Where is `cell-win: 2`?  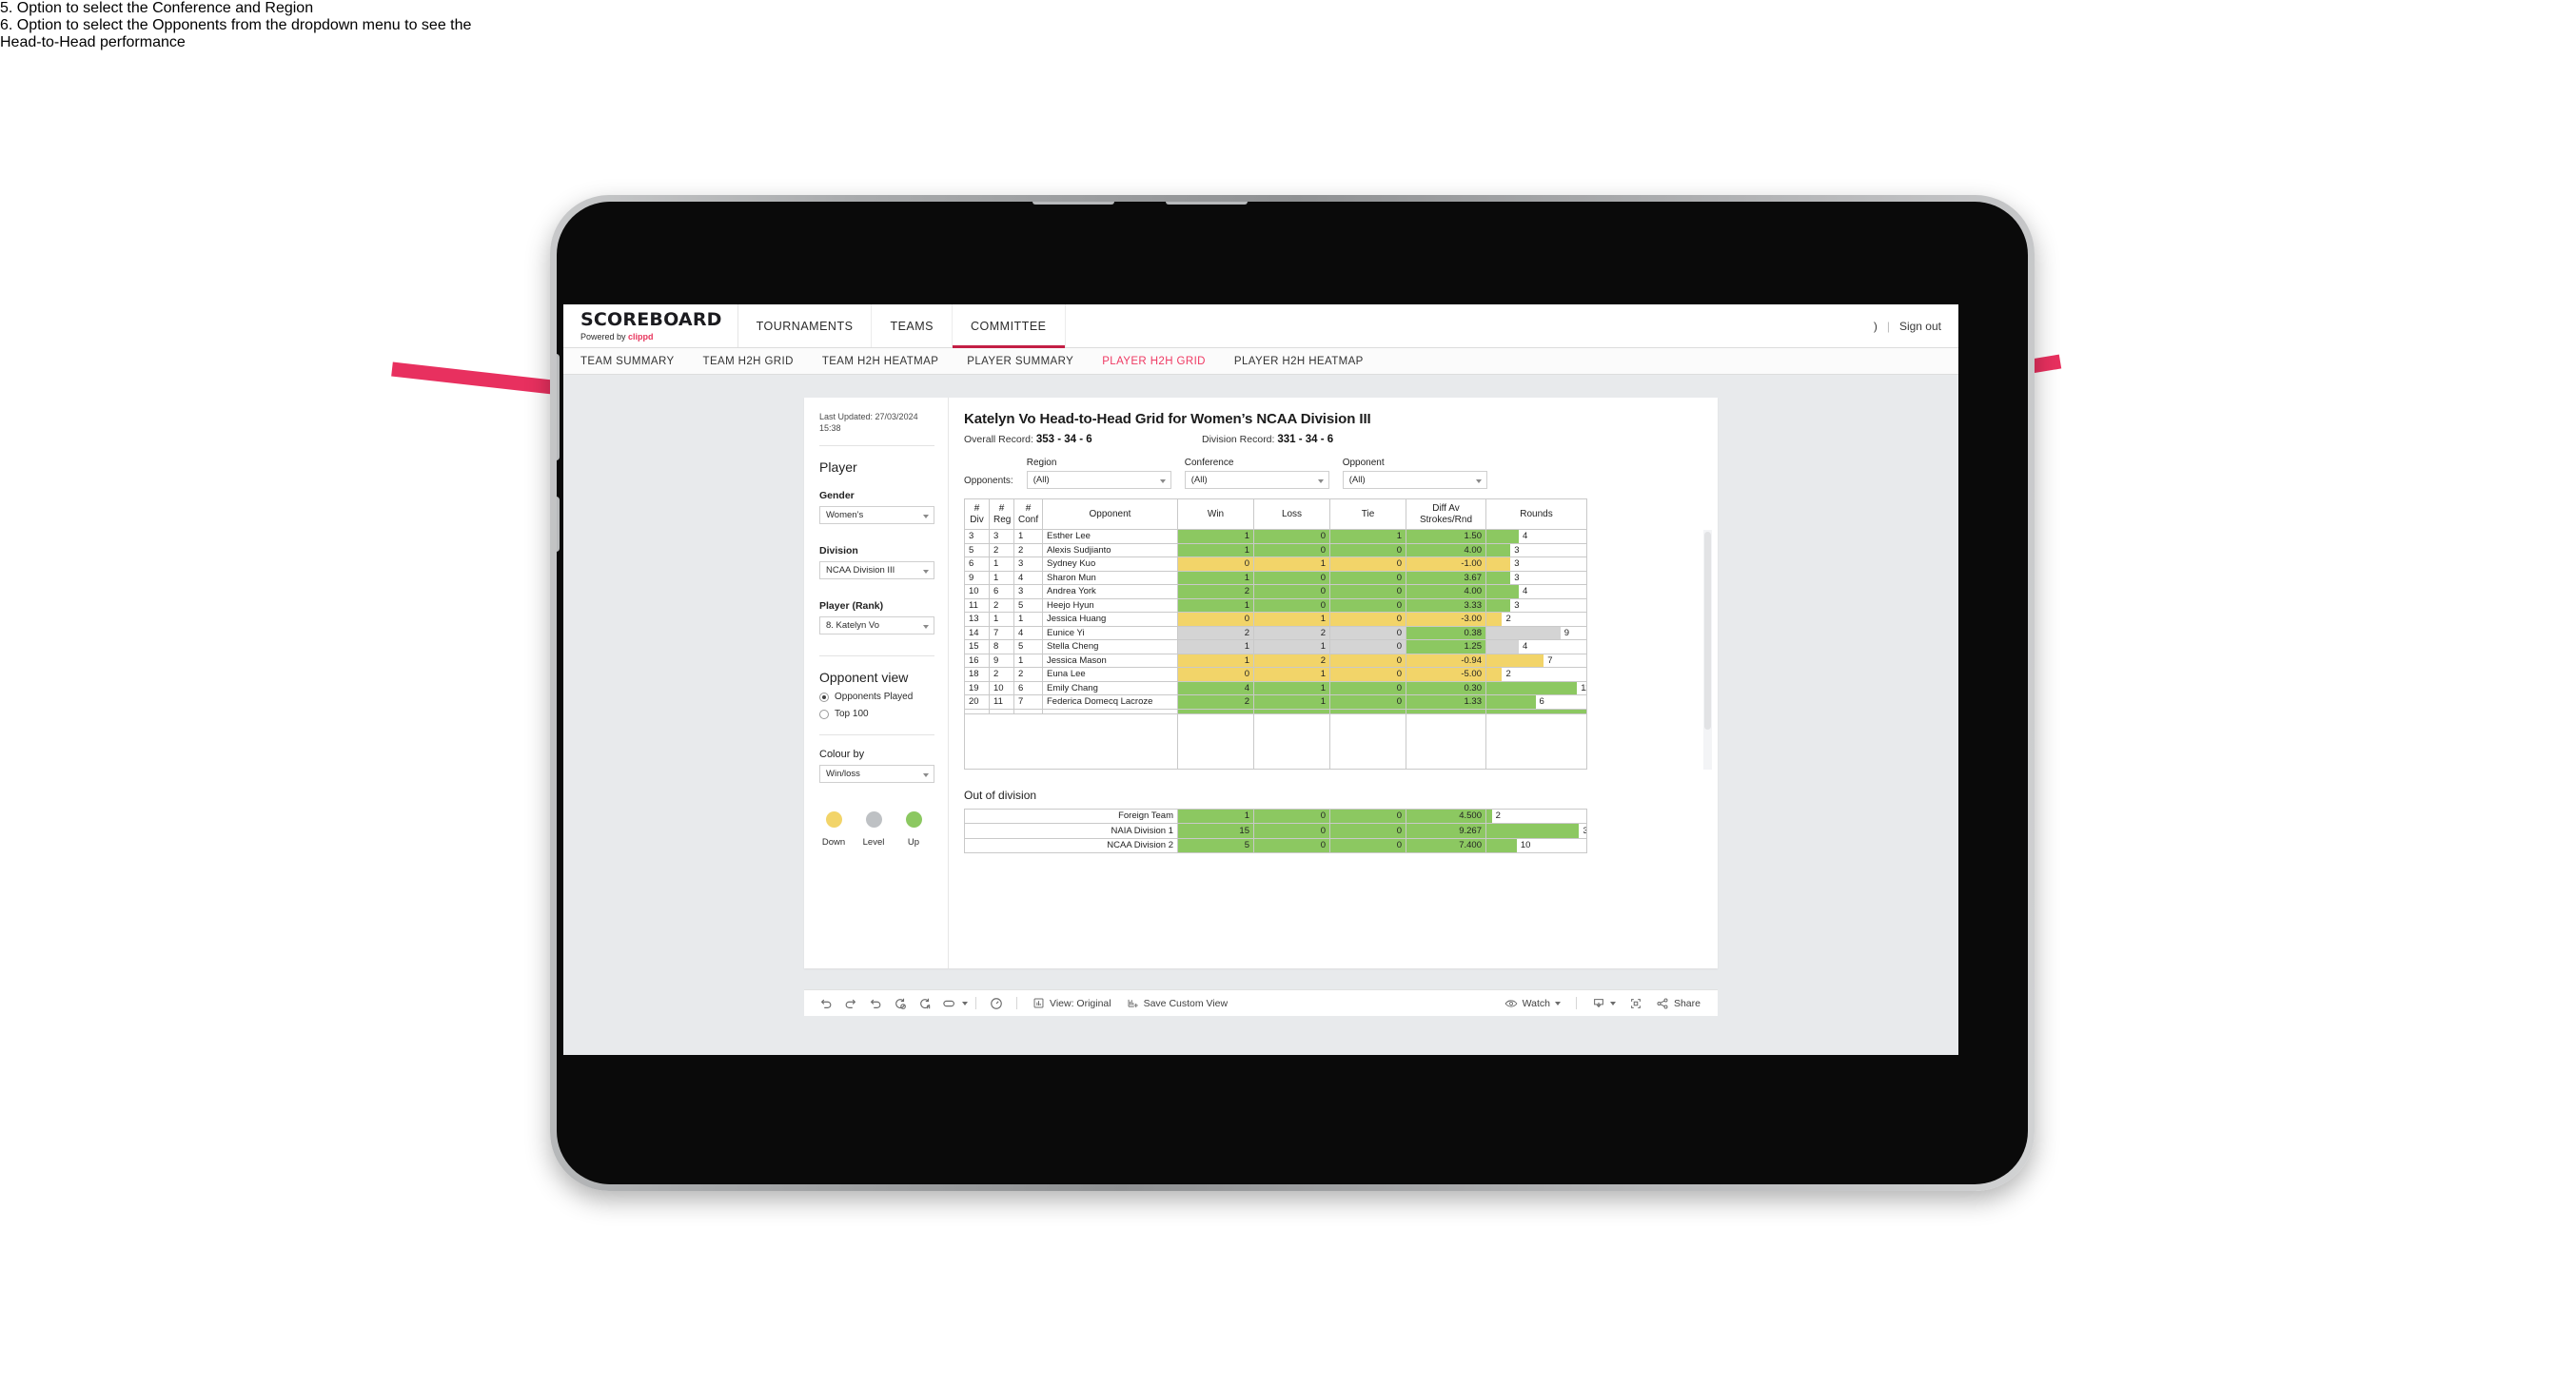 cell-win: 2 is located at coordinates (1215, 632).